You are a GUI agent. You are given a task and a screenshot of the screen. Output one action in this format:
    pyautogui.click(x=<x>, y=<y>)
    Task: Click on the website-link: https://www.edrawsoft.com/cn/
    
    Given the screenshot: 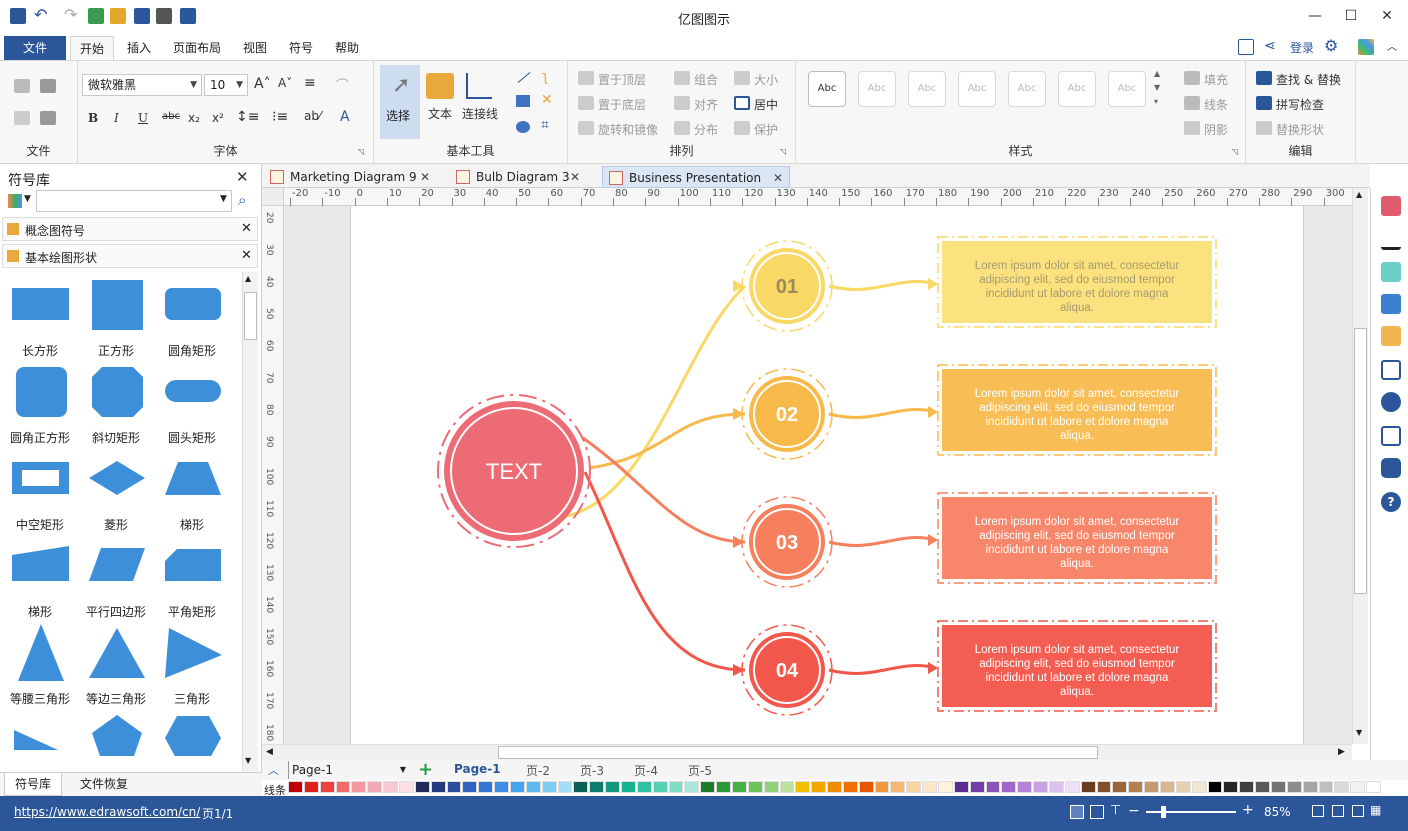 What is the action you would take?
    pyautogui.click(x=107, y=812)
    